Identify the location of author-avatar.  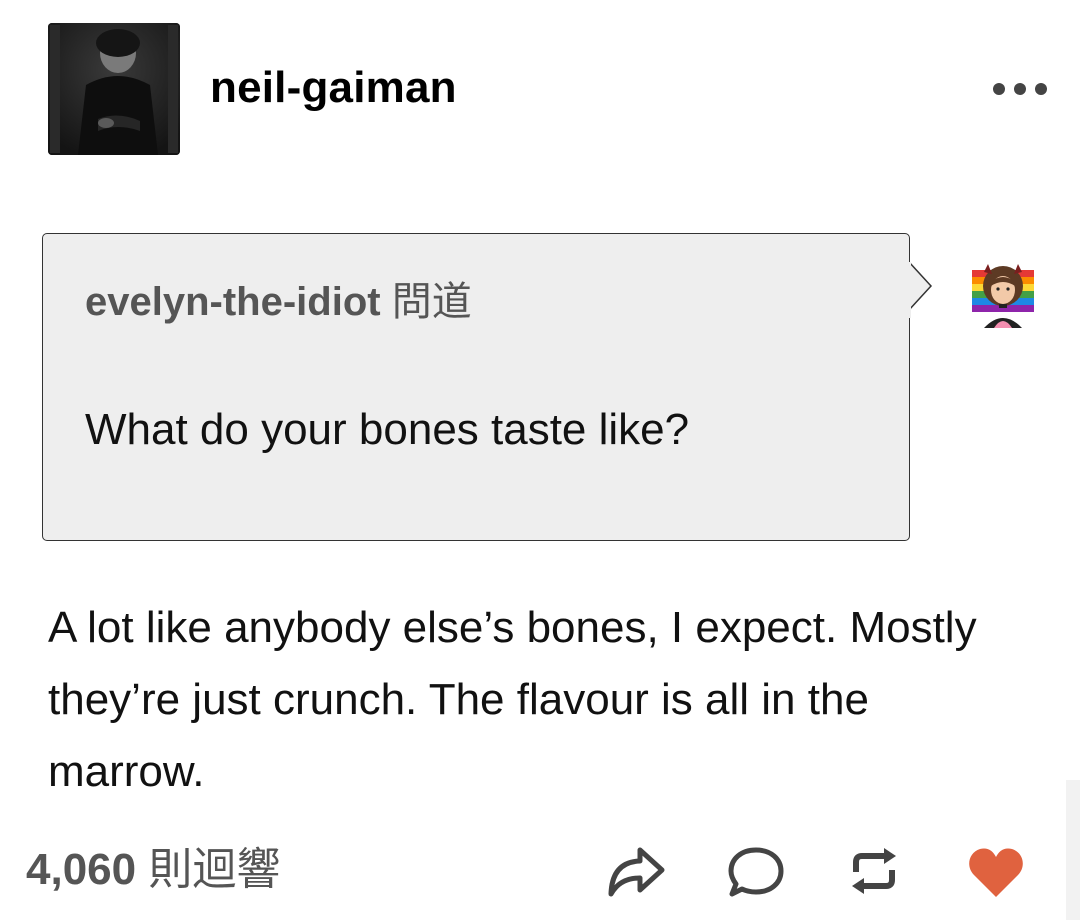
(114, 89).